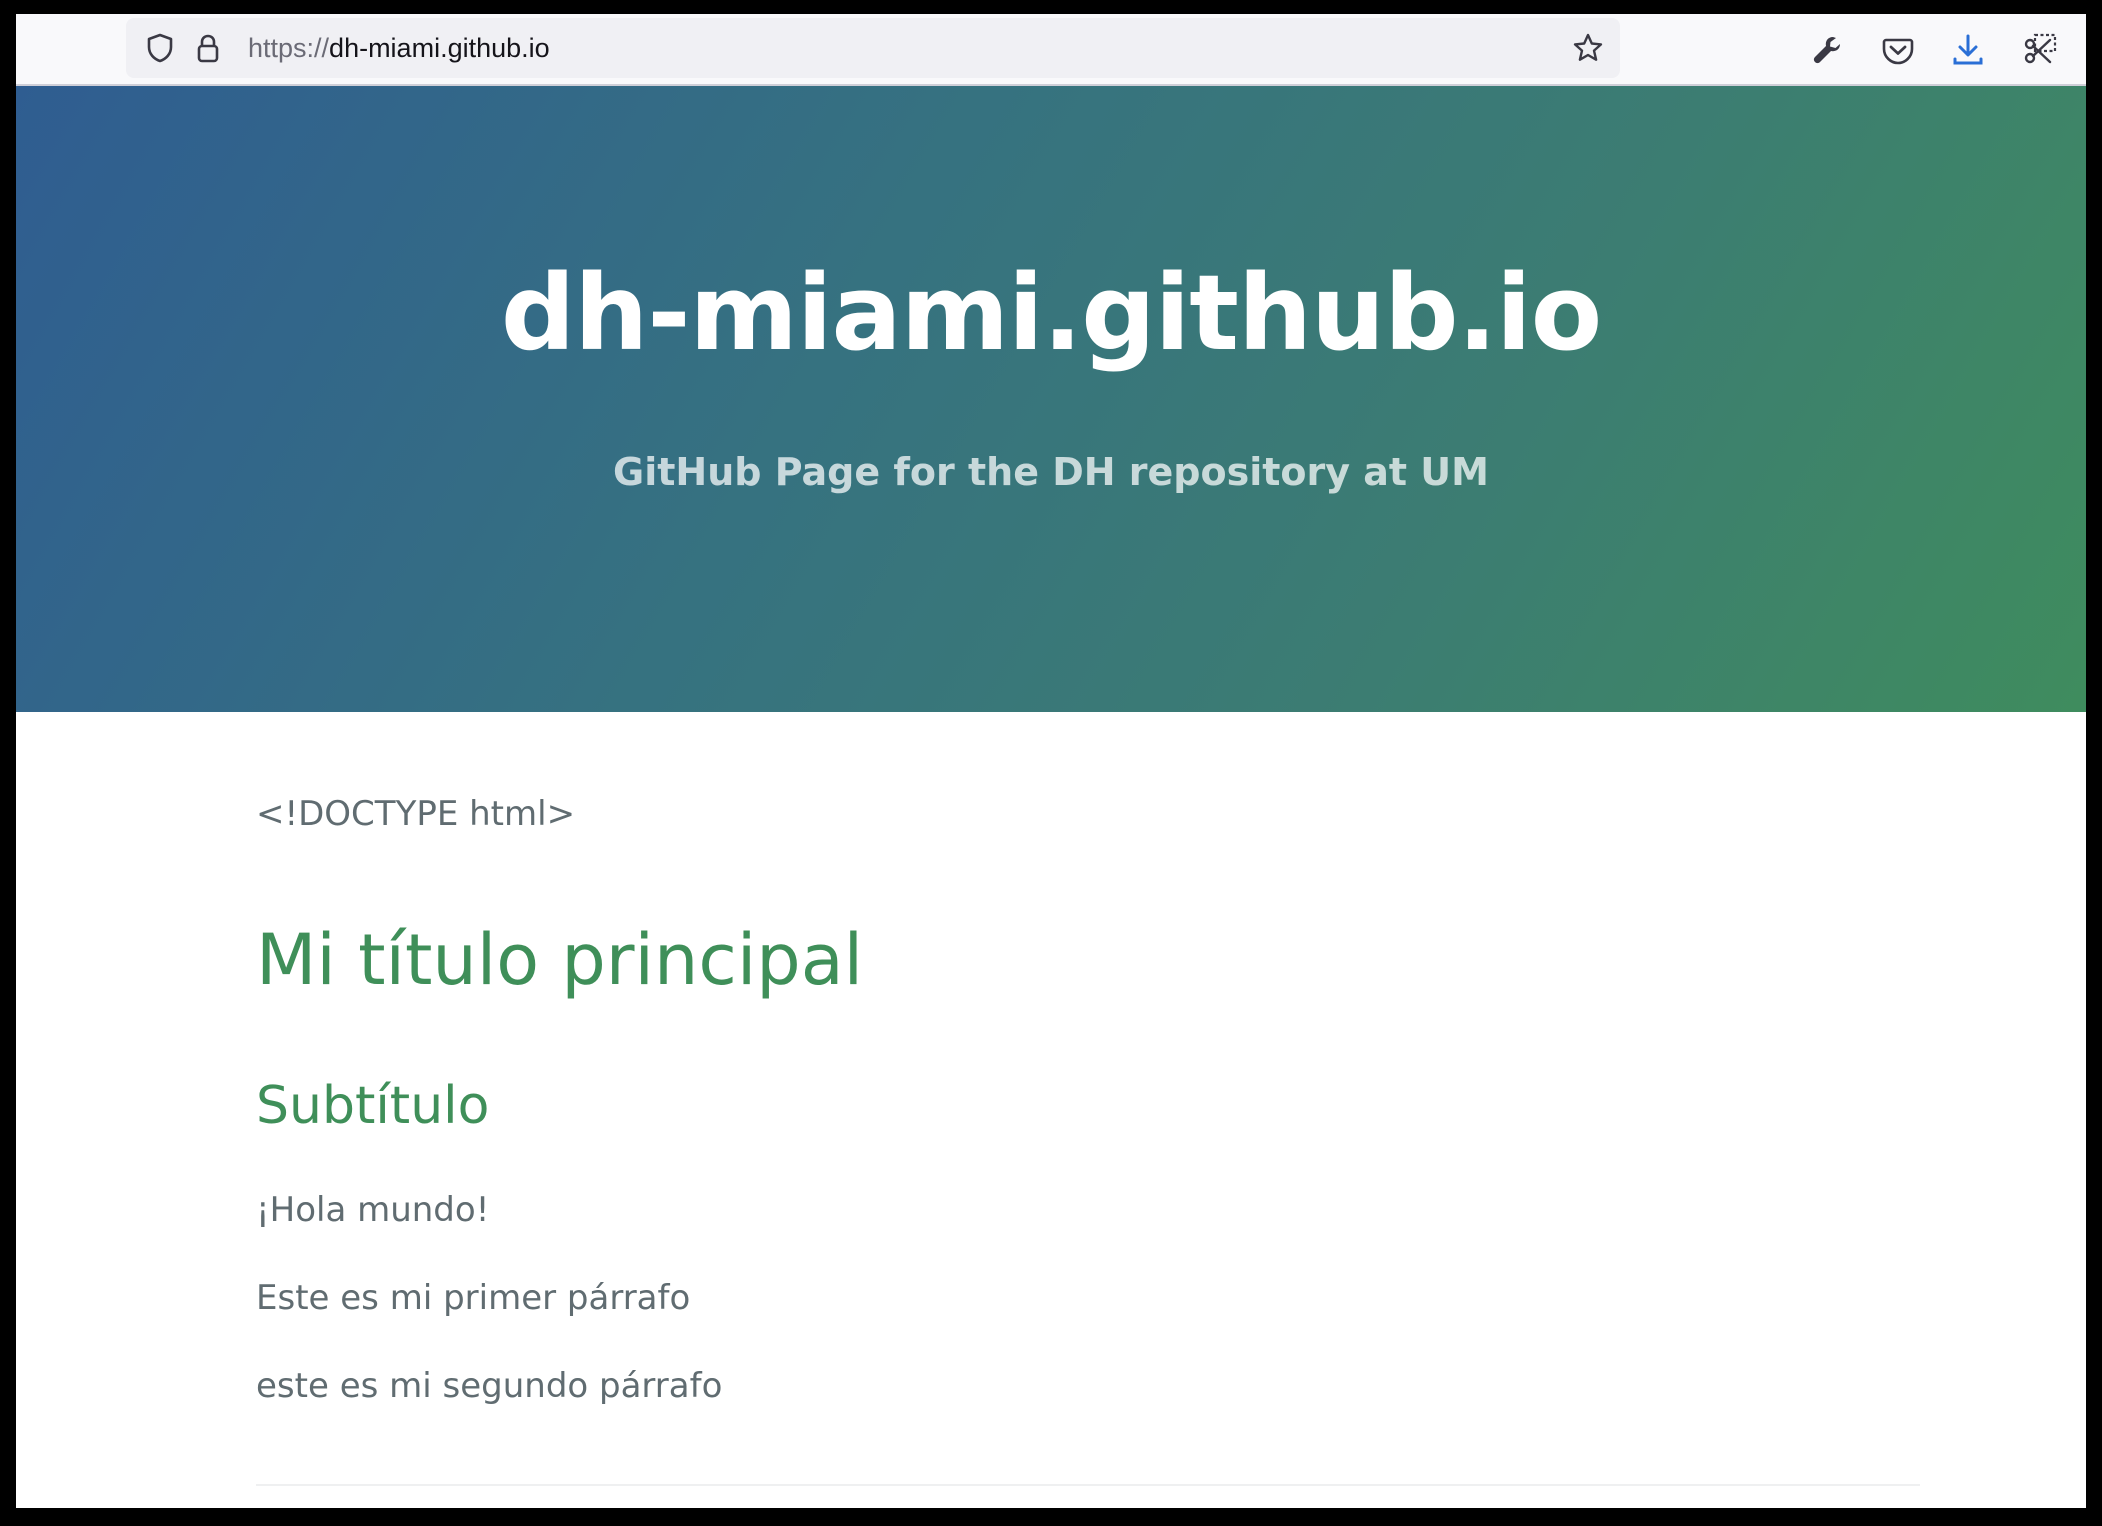 Image resolution: width=2102 pixels, height=1526 pixels. What do you see at coordinates (1968, 50) in the screenshot?
I see `download-icon` at bounding box center [1968, 50].